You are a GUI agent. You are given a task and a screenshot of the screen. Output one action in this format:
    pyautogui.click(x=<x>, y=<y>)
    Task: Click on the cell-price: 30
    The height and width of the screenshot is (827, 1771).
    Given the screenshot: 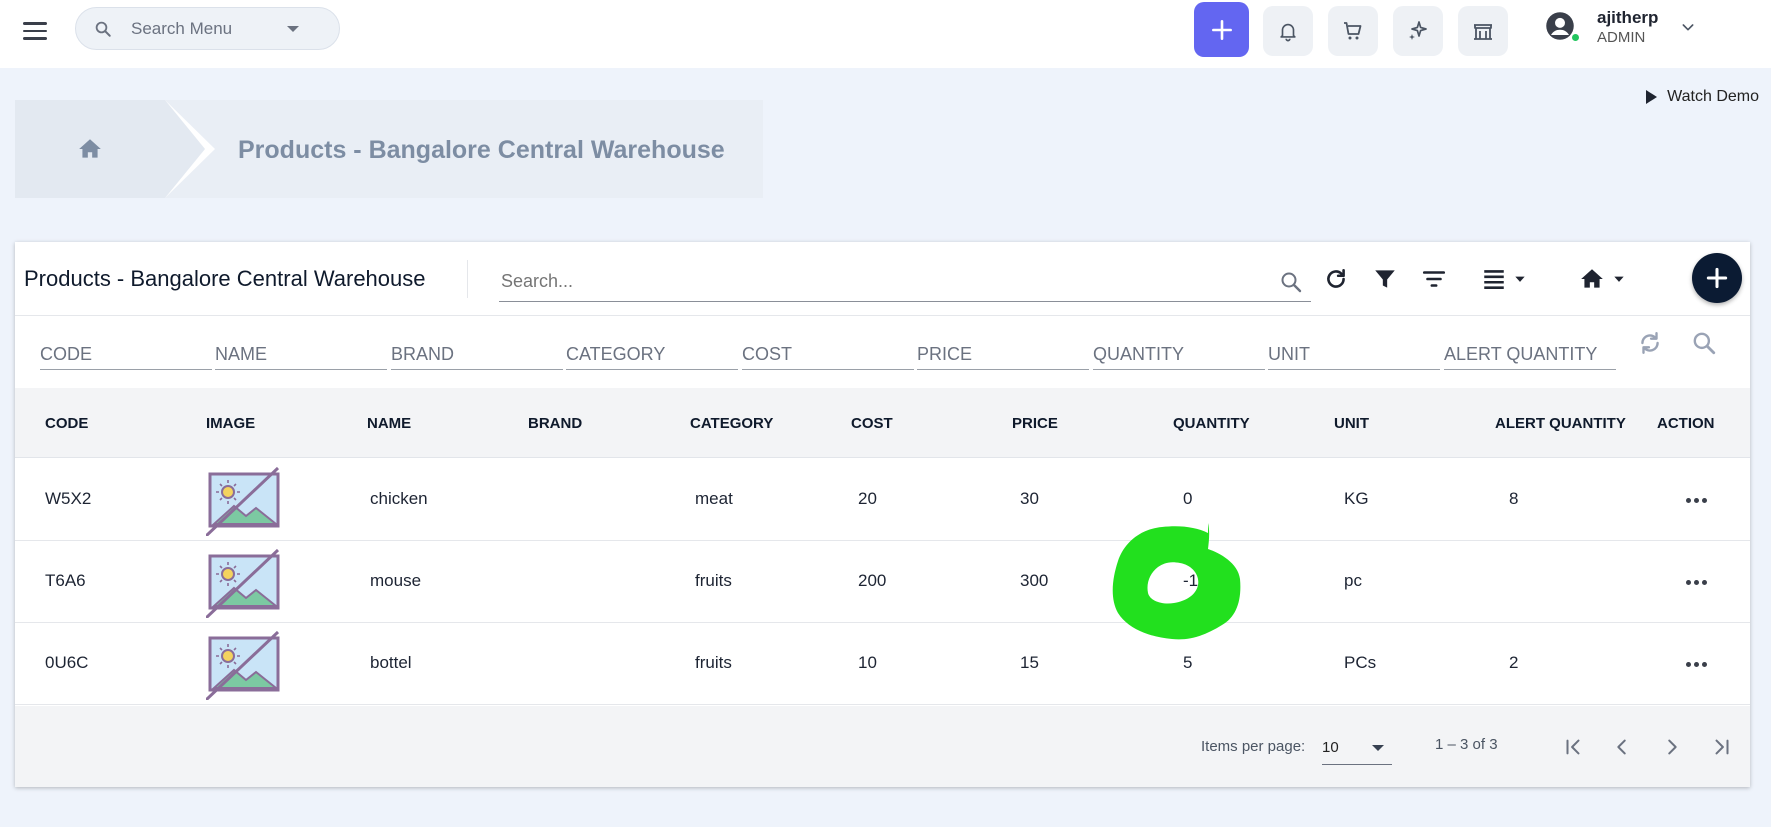 What is the action you would take?
    pyautogui.click(x=1029, y=498)
    